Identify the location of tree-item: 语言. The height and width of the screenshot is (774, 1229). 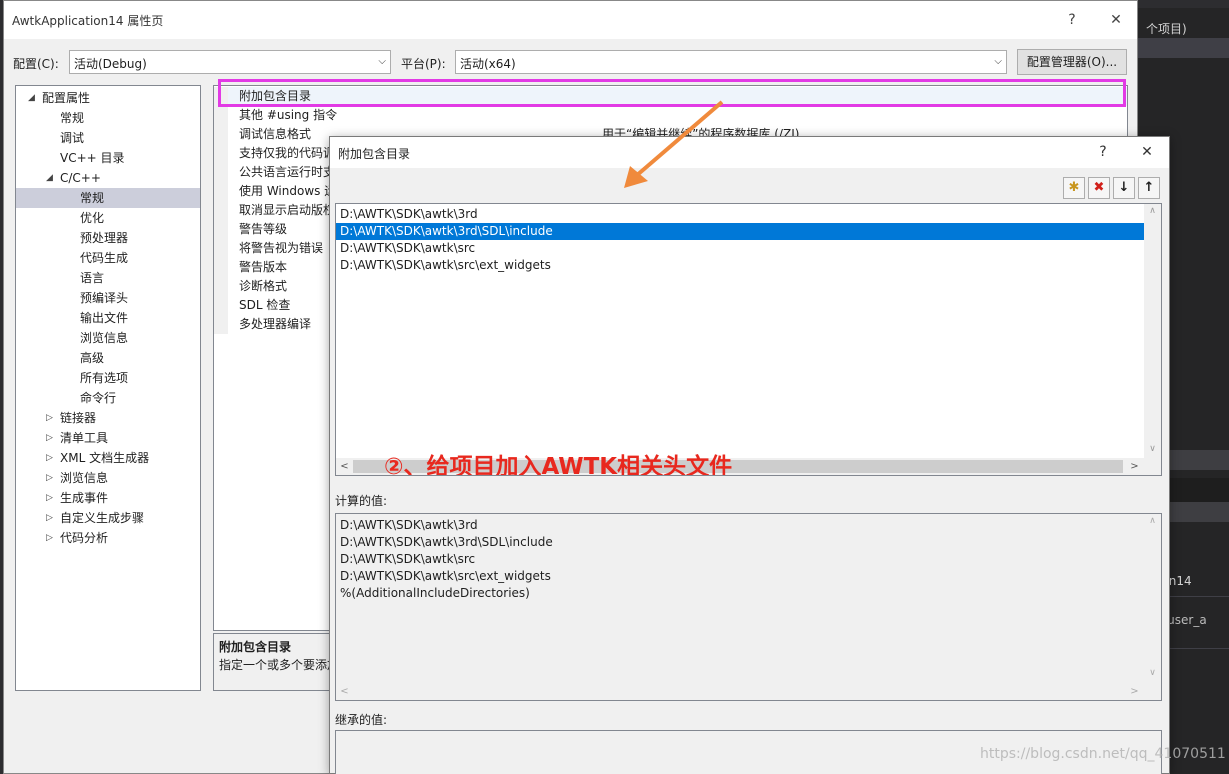
(108, 278).